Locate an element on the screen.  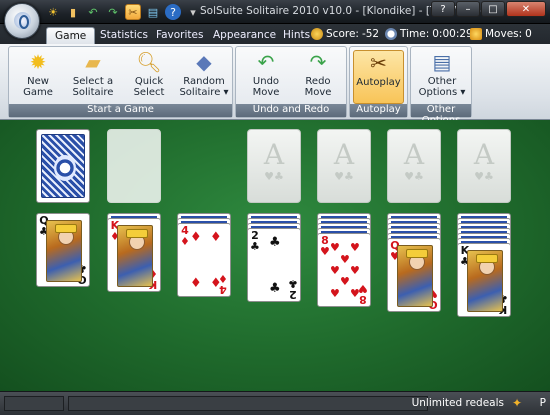
quick-select-label: Quick Select is located at coordinates (149, 87).